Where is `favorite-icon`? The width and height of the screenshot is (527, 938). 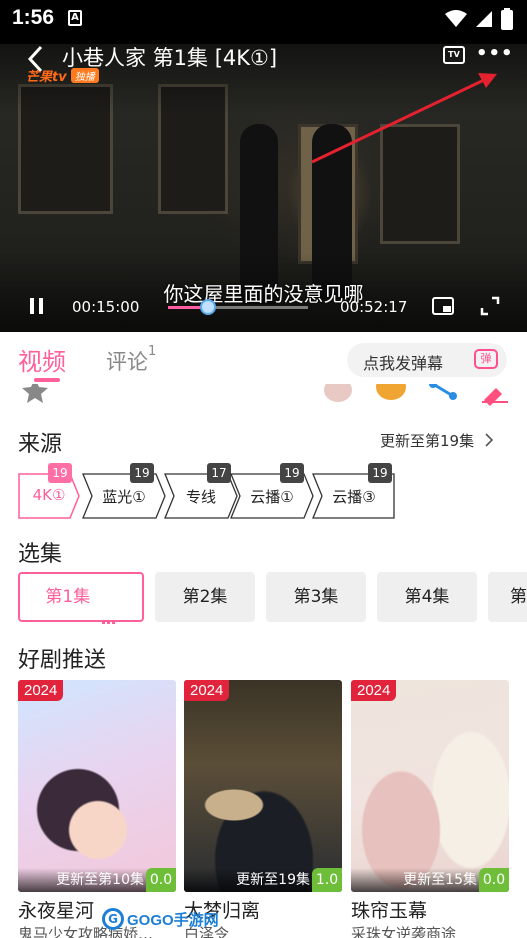
favorite-icon is located at coordinates (35, 395).